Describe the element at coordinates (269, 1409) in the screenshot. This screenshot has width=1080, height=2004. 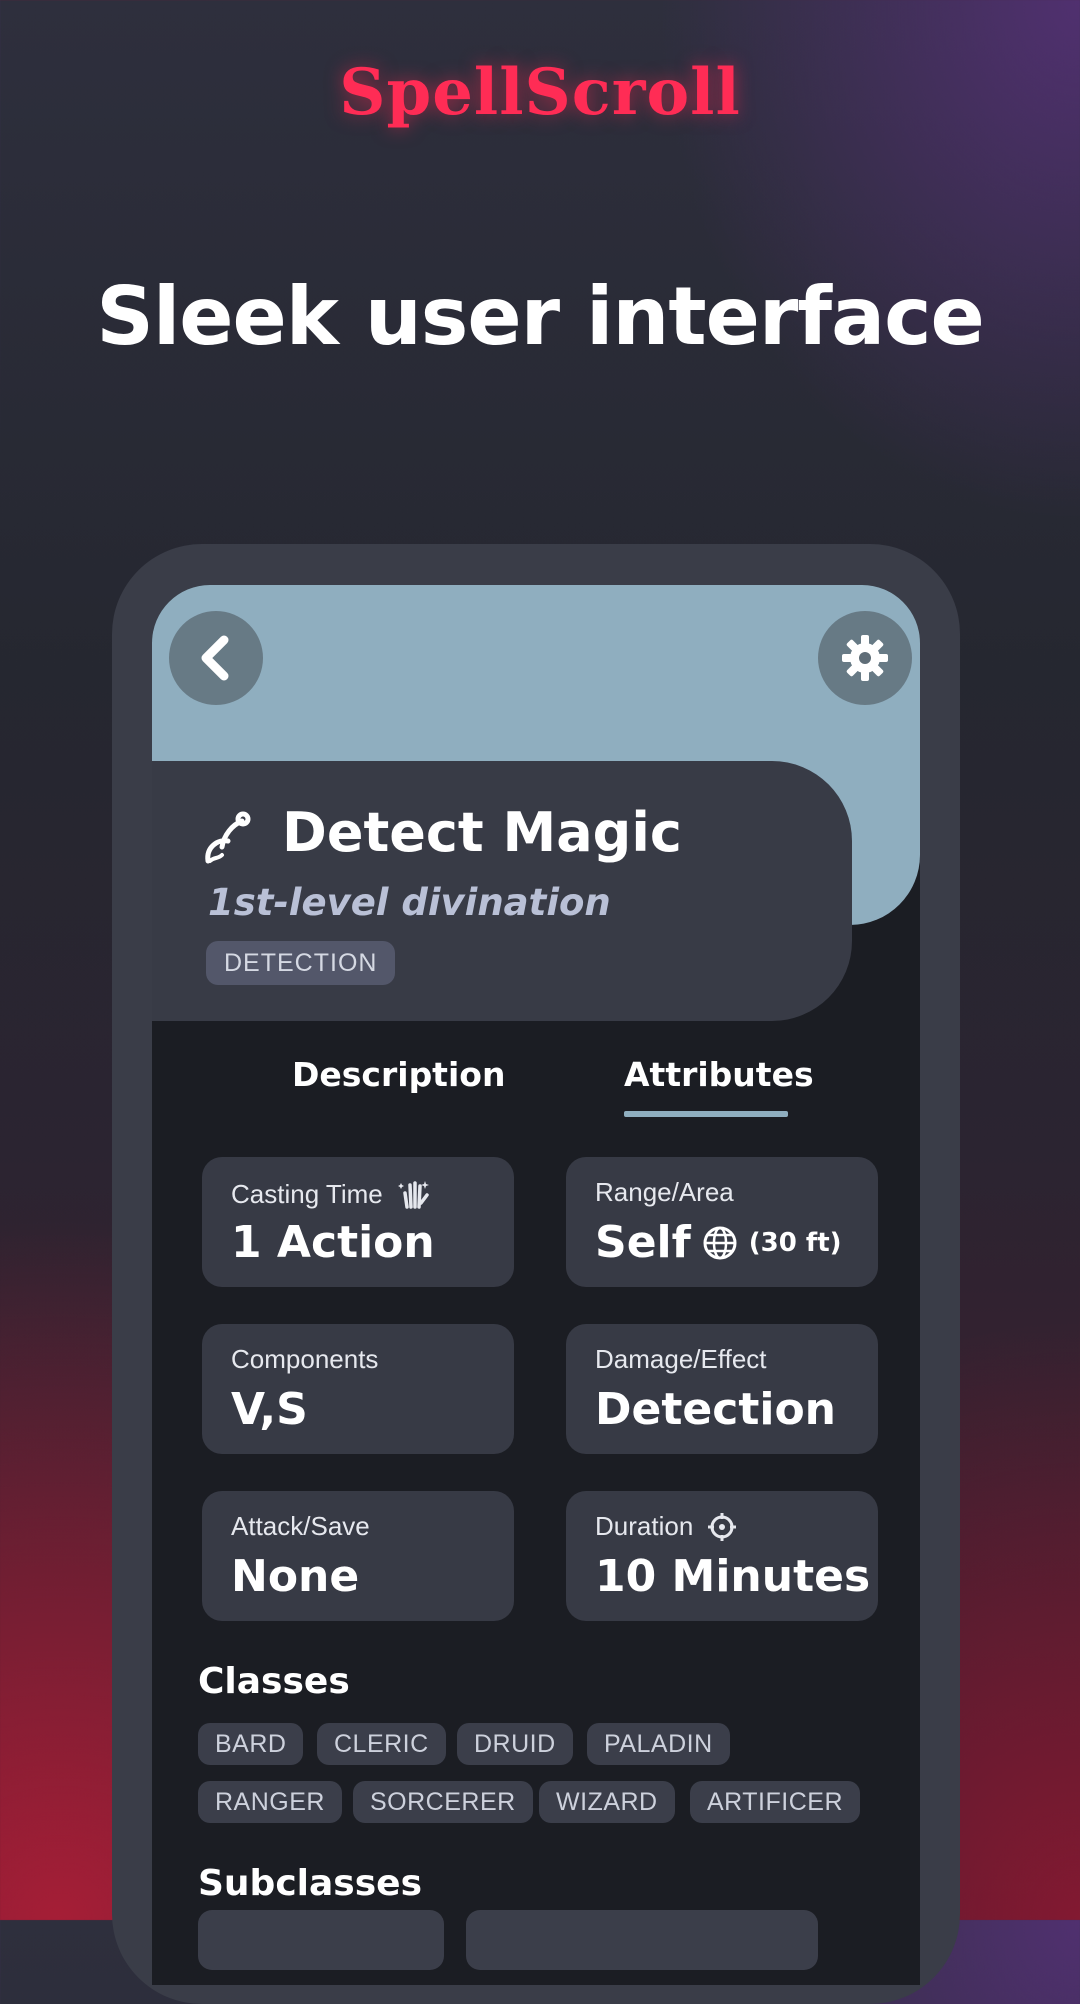
I see `components-value: V,S` at that location.